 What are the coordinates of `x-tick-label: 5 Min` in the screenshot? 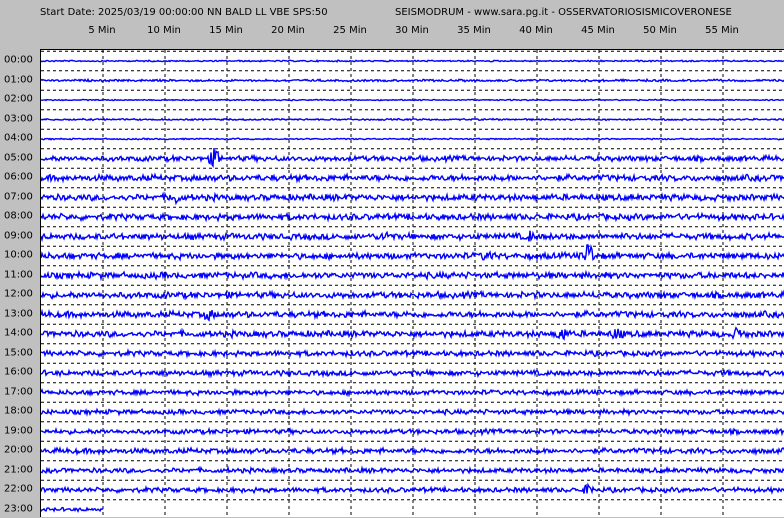 It's located at (102, 30).